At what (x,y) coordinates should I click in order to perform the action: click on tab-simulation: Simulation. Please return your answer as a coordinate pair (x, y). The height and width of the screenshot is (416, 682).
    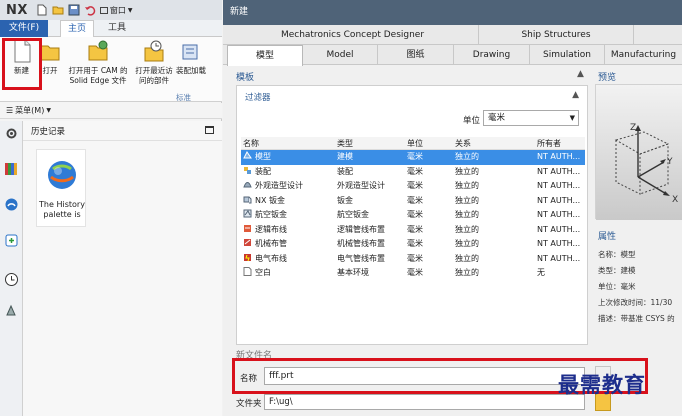
    Looking at the image, I should click on (567, 55).